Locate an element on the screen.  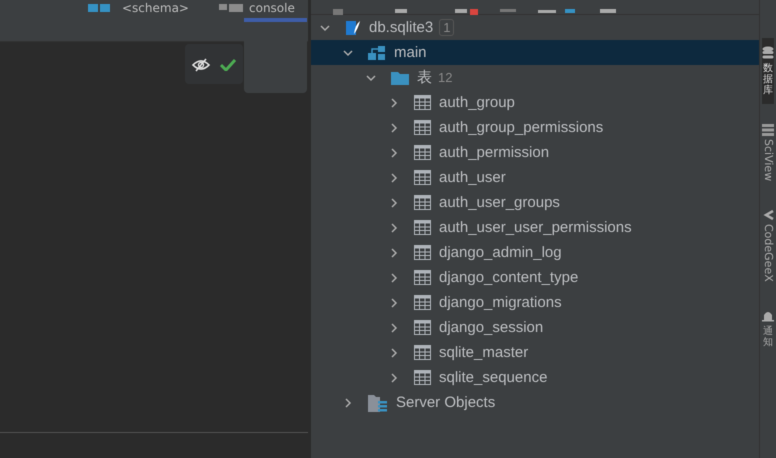
list-icon is located at coordinates (768, 130).